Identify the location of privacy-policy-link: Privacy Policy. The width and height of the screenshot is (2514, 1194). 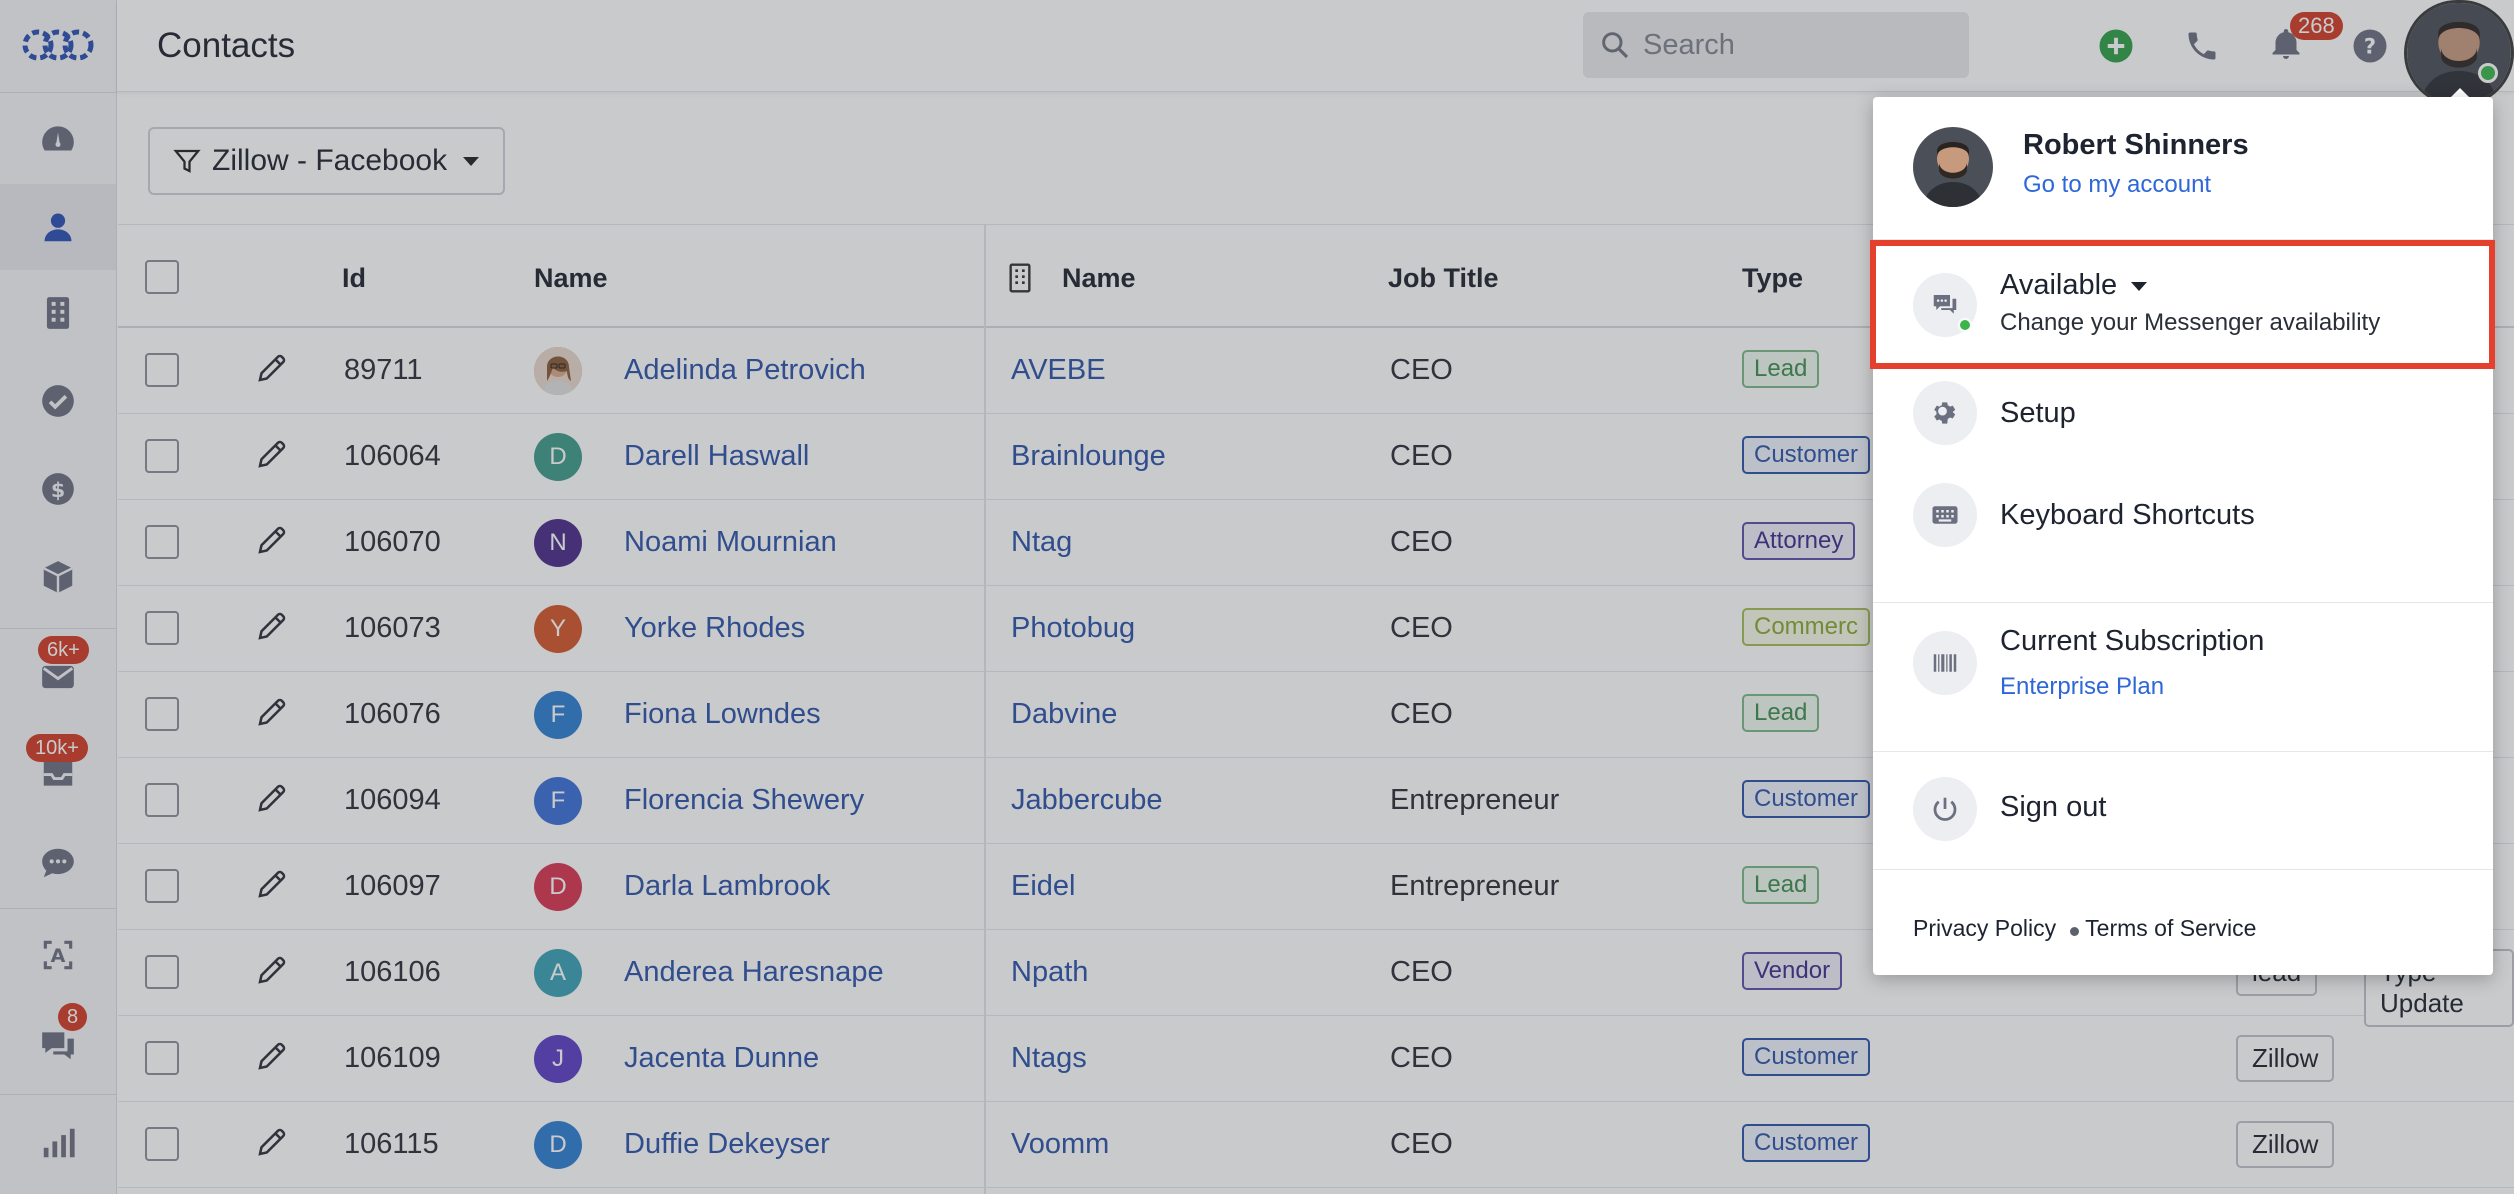
(1984, 928).